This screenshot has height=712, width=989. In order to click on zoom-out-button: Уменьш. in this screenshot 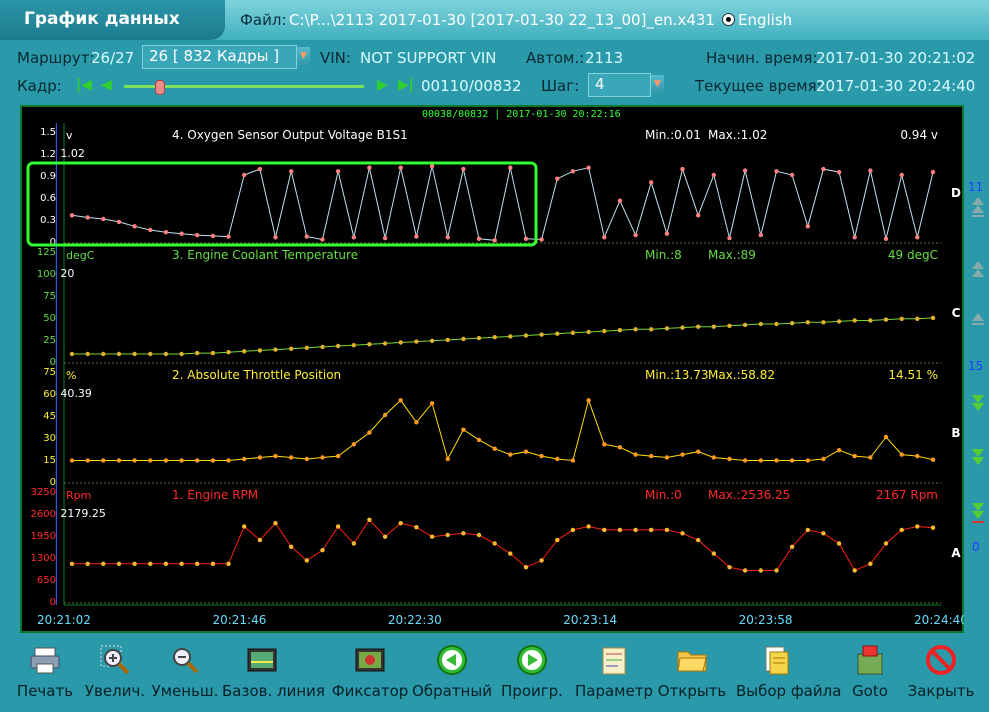, I will do `click(185, 675)`.